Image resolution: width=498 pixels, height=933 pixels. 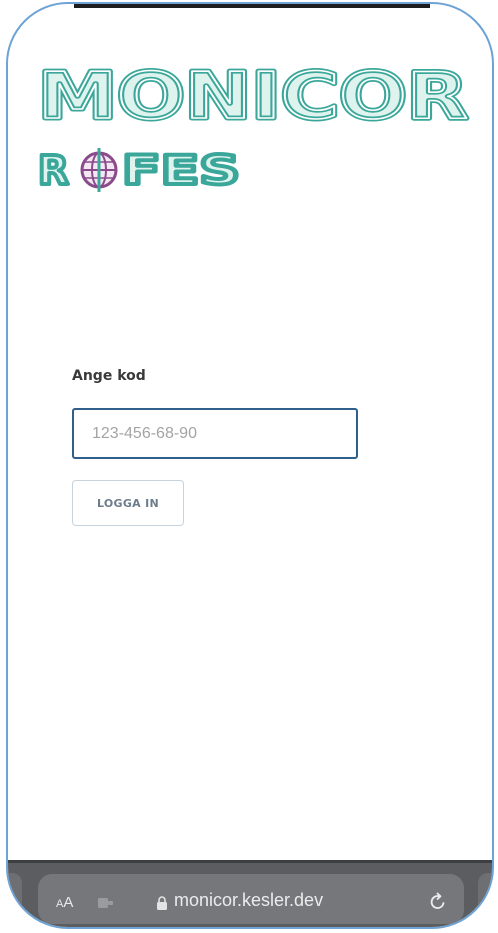 I want to click on code-label: Ange kod, so click(x=109, y=376).